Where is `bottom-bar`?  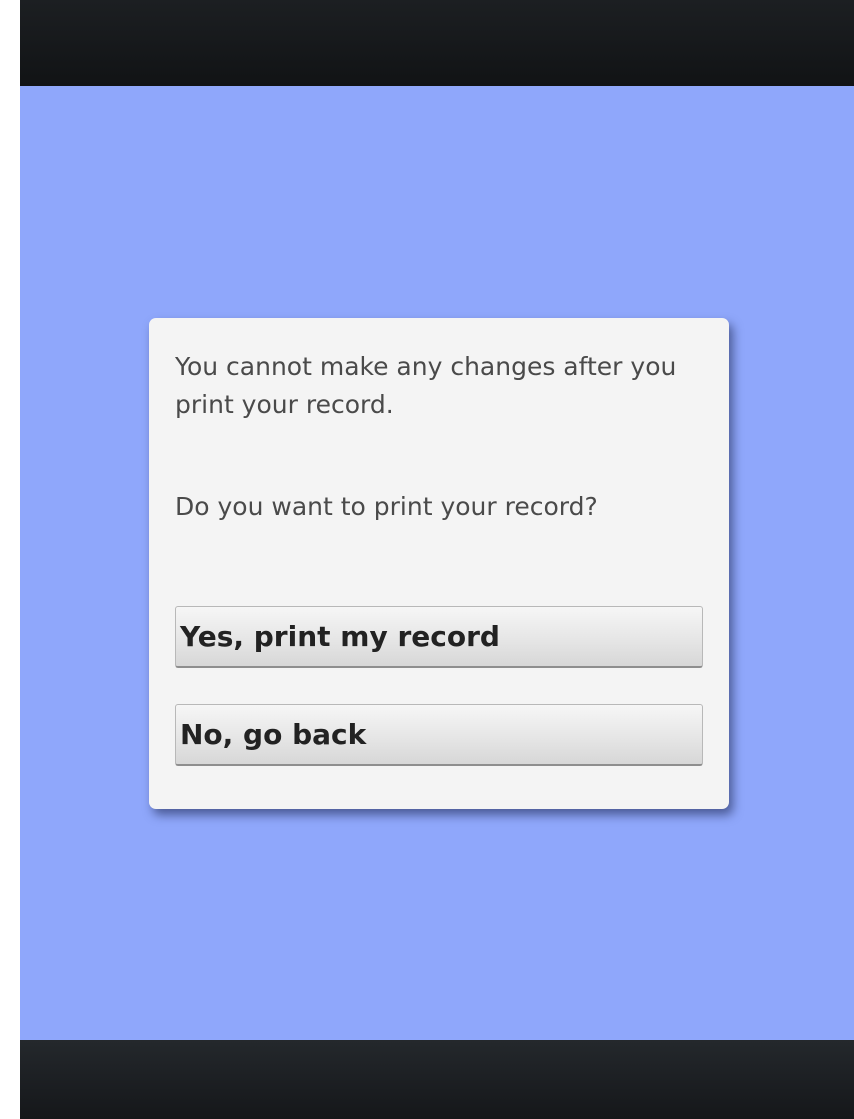
bottom-bar is located at coordinates (437, 1079).